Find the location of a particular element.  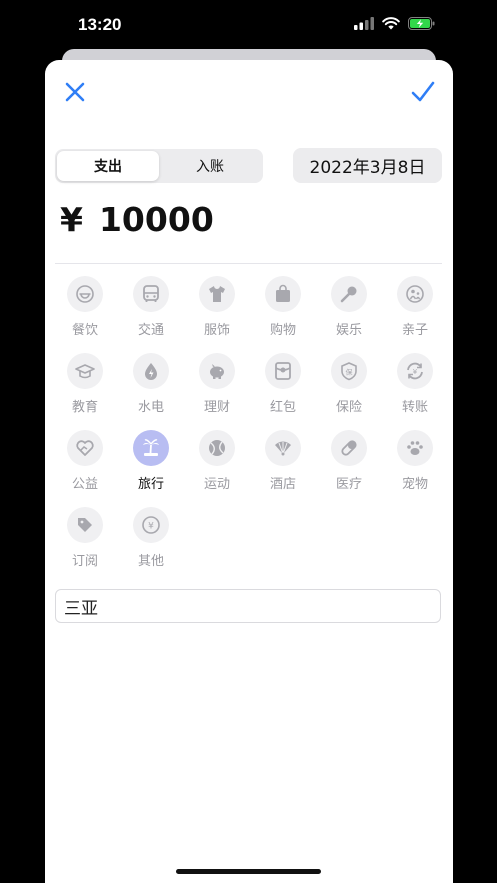

category-label: 亲子 is located at coordinates (414, 330).